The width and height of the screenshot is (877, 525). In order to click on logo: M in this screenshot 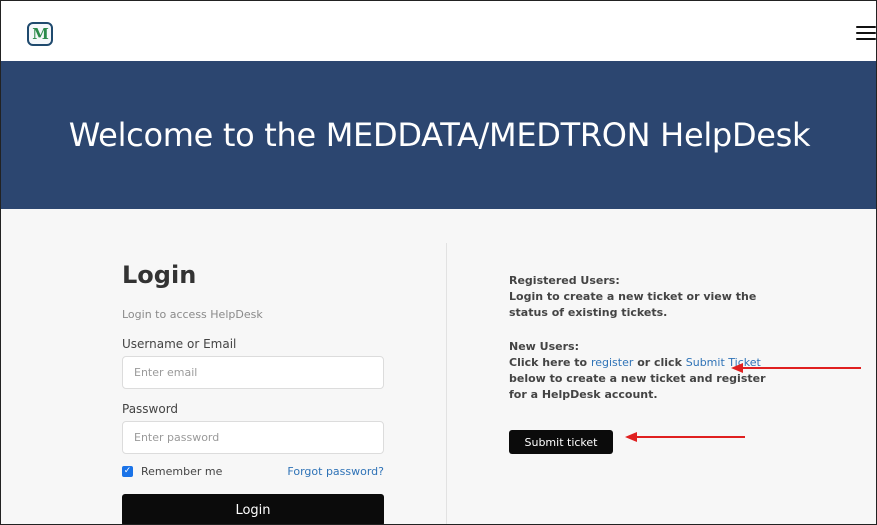, I will do `click(40, 34)`.